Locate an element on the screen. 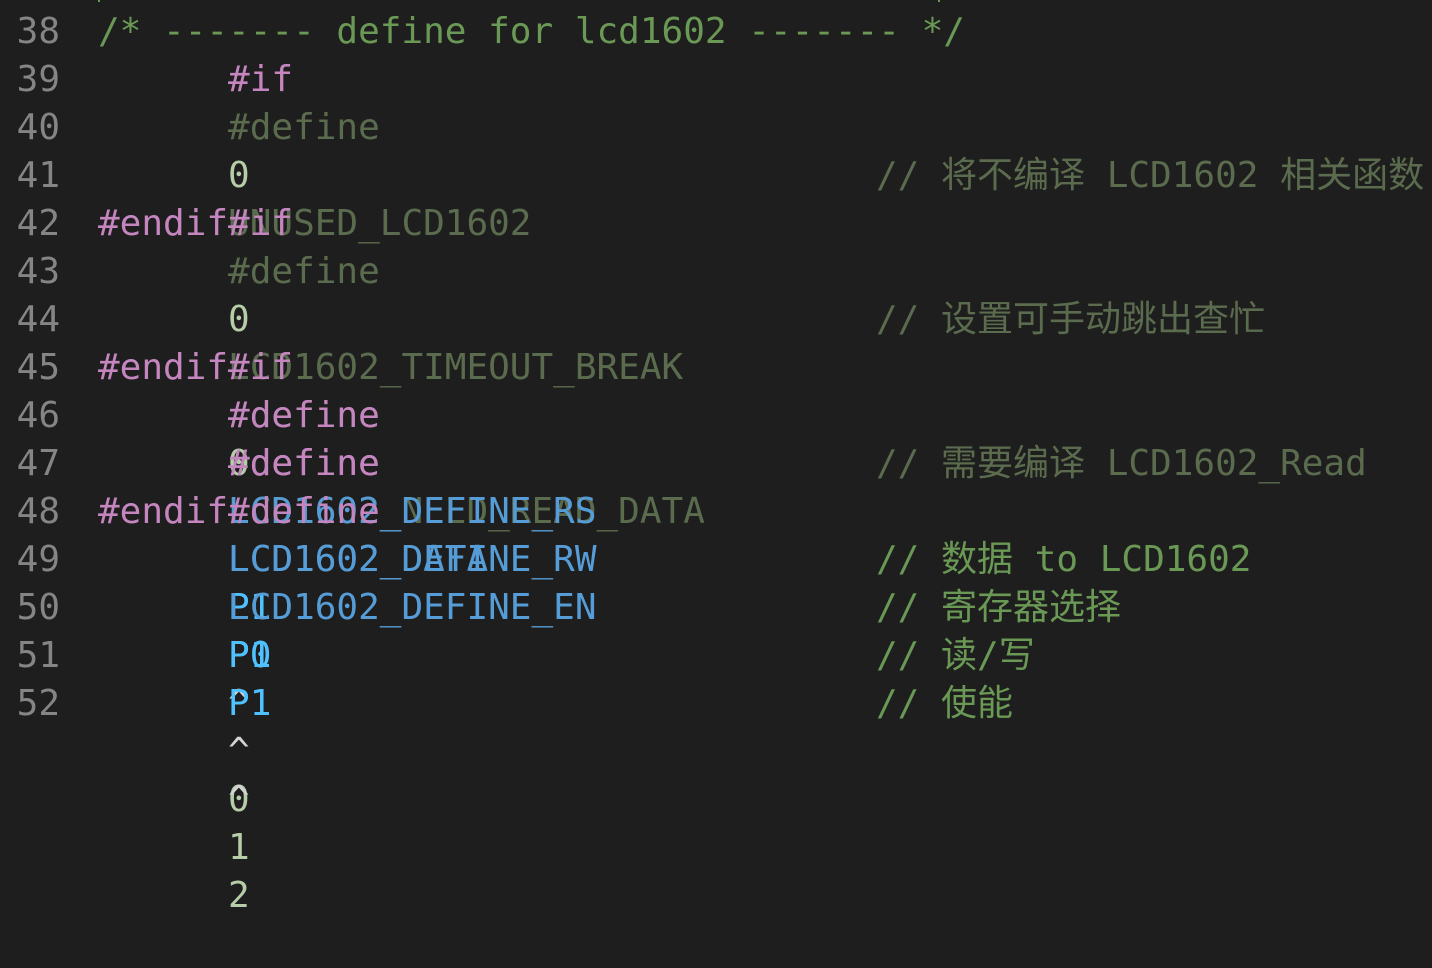 This screenshot has width=1432, height=968. line-comment: // 将不编译 LCD1602 相关函数 is located at coordinates (1150, 175).